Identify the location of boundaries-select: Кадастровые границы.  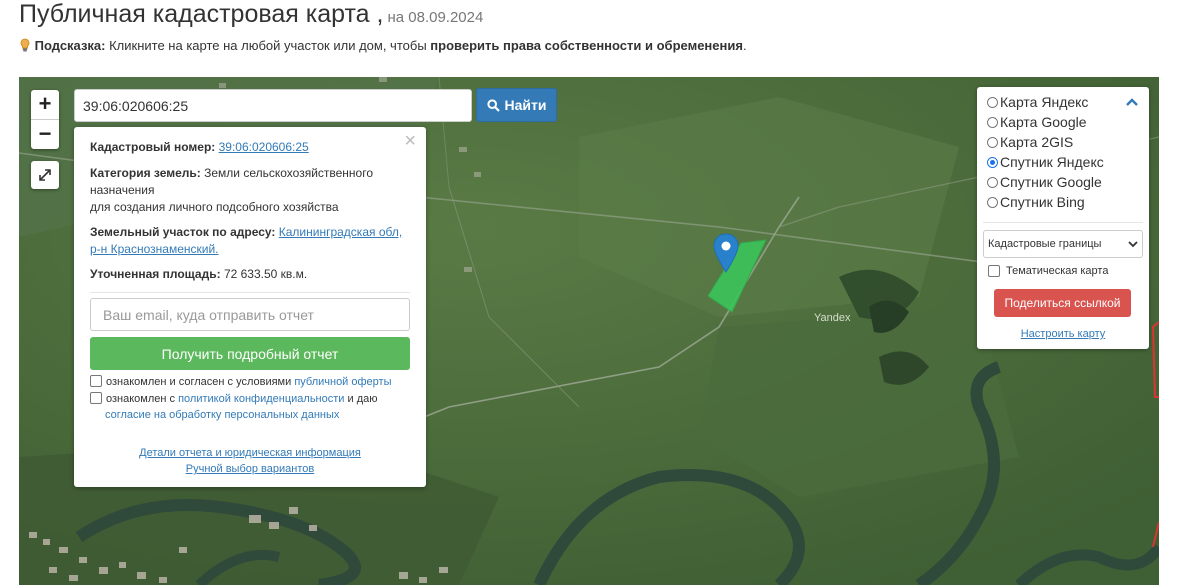
(1063, 244).